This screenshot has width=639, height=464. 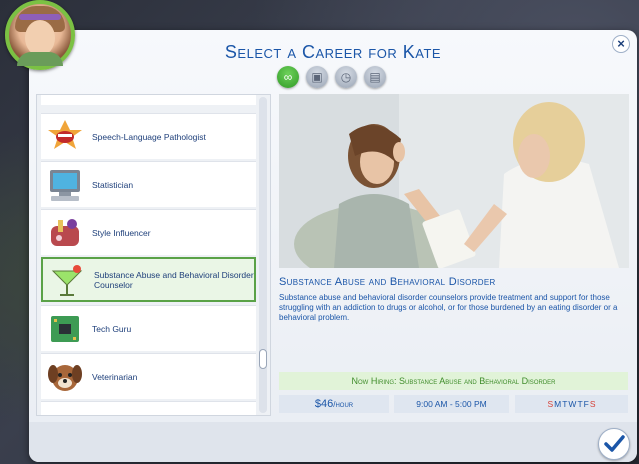 I want to click on career-label: Speech-Language Pathologist, so click(x=149, y=136).